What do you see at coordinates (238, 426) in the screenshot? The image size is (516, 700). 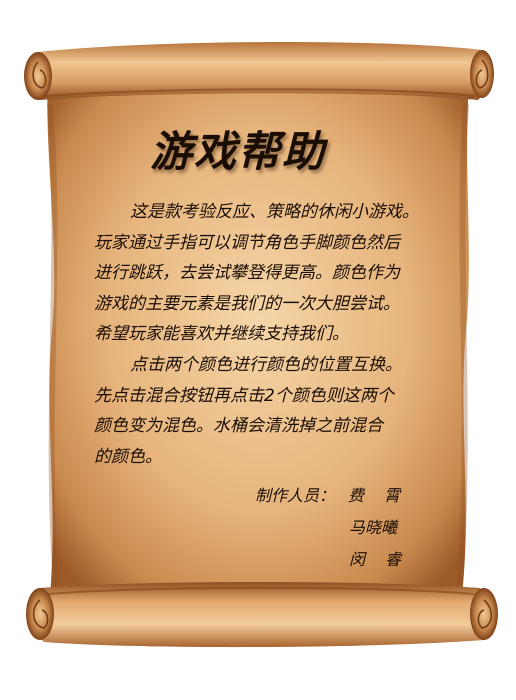 I see `help-text-line: 颜色变为混色。水桶会清洗掉之前混合` at bounding box center [238, 426].